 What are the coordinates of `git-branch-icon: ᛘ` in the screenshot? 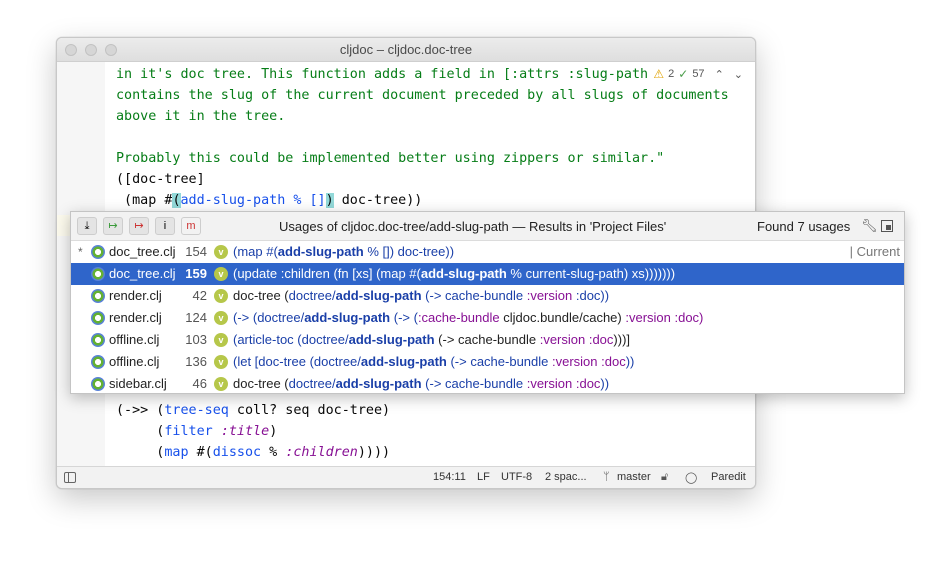 It's located at (606, 477).